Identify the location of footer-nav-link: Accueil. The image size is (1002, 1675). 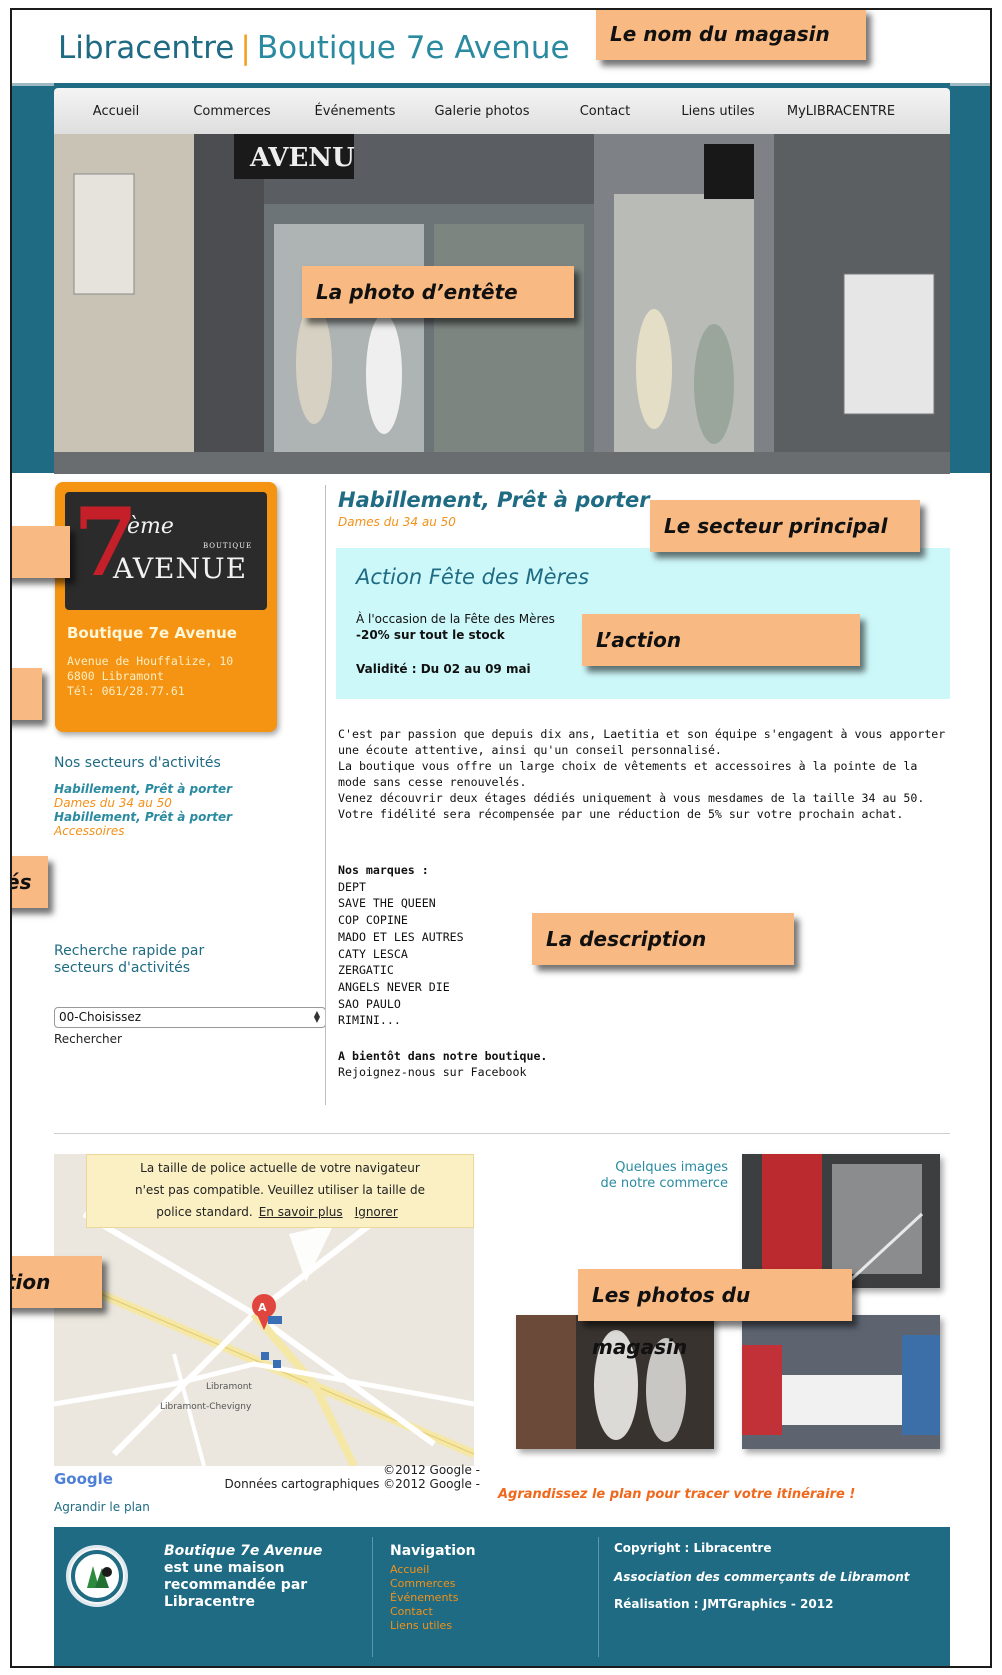
(424, 1570).